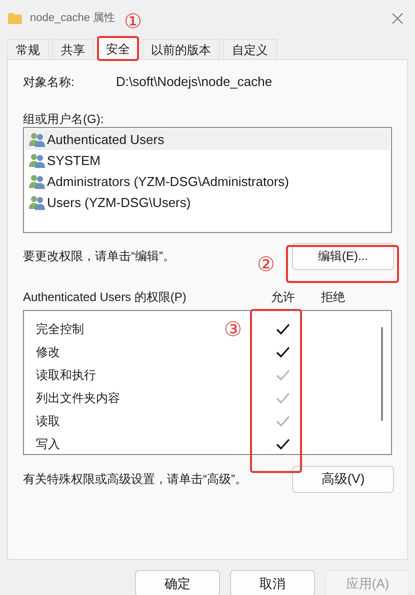 The image size is (415, 595). I want to click on principal-item: Authenticated Users, so click(207, 139).